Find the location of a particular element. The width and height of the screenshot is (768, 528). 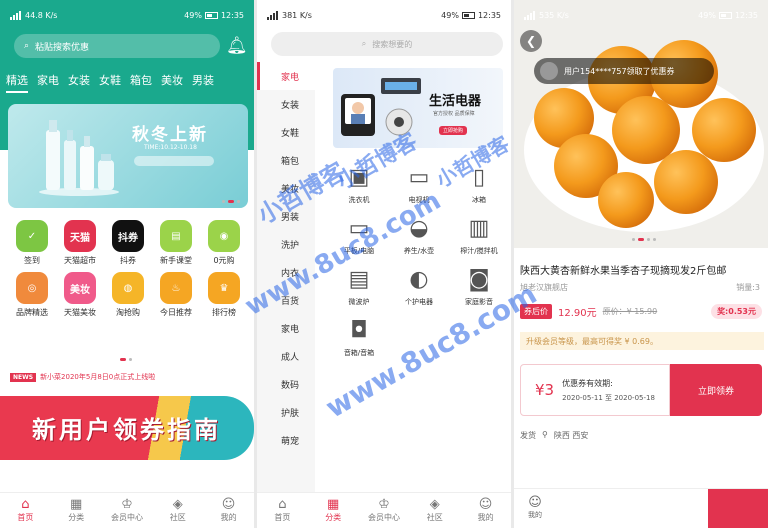

product-item: ▤ 微波炉 is located at coordinates (359, 285).